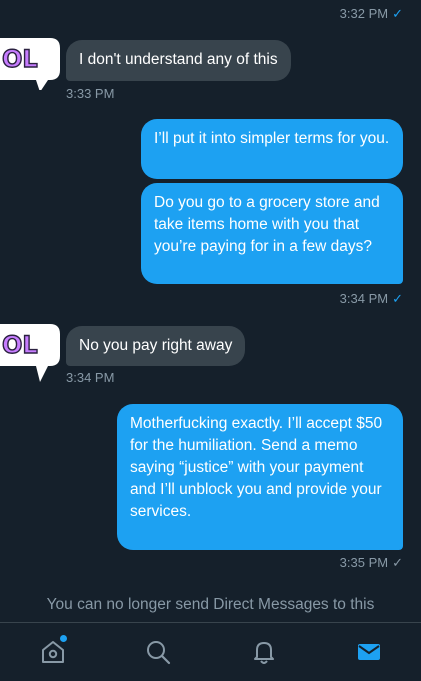  What do you see at coordinates (90, 377) in the screenshot?
I see `message-timestamp: 3:34 PM` at bounding box center [90, 377].